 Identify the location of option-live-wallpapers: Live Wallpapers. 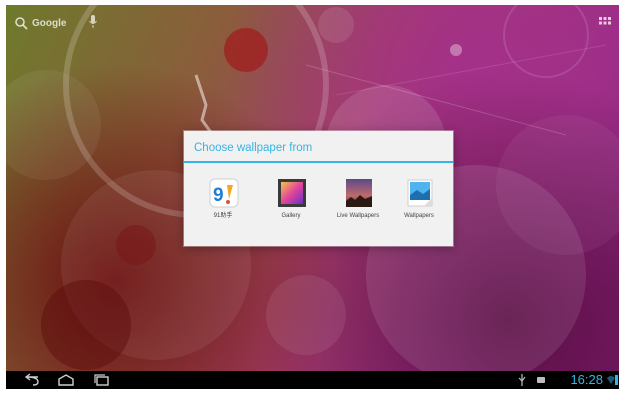
(358, 207).